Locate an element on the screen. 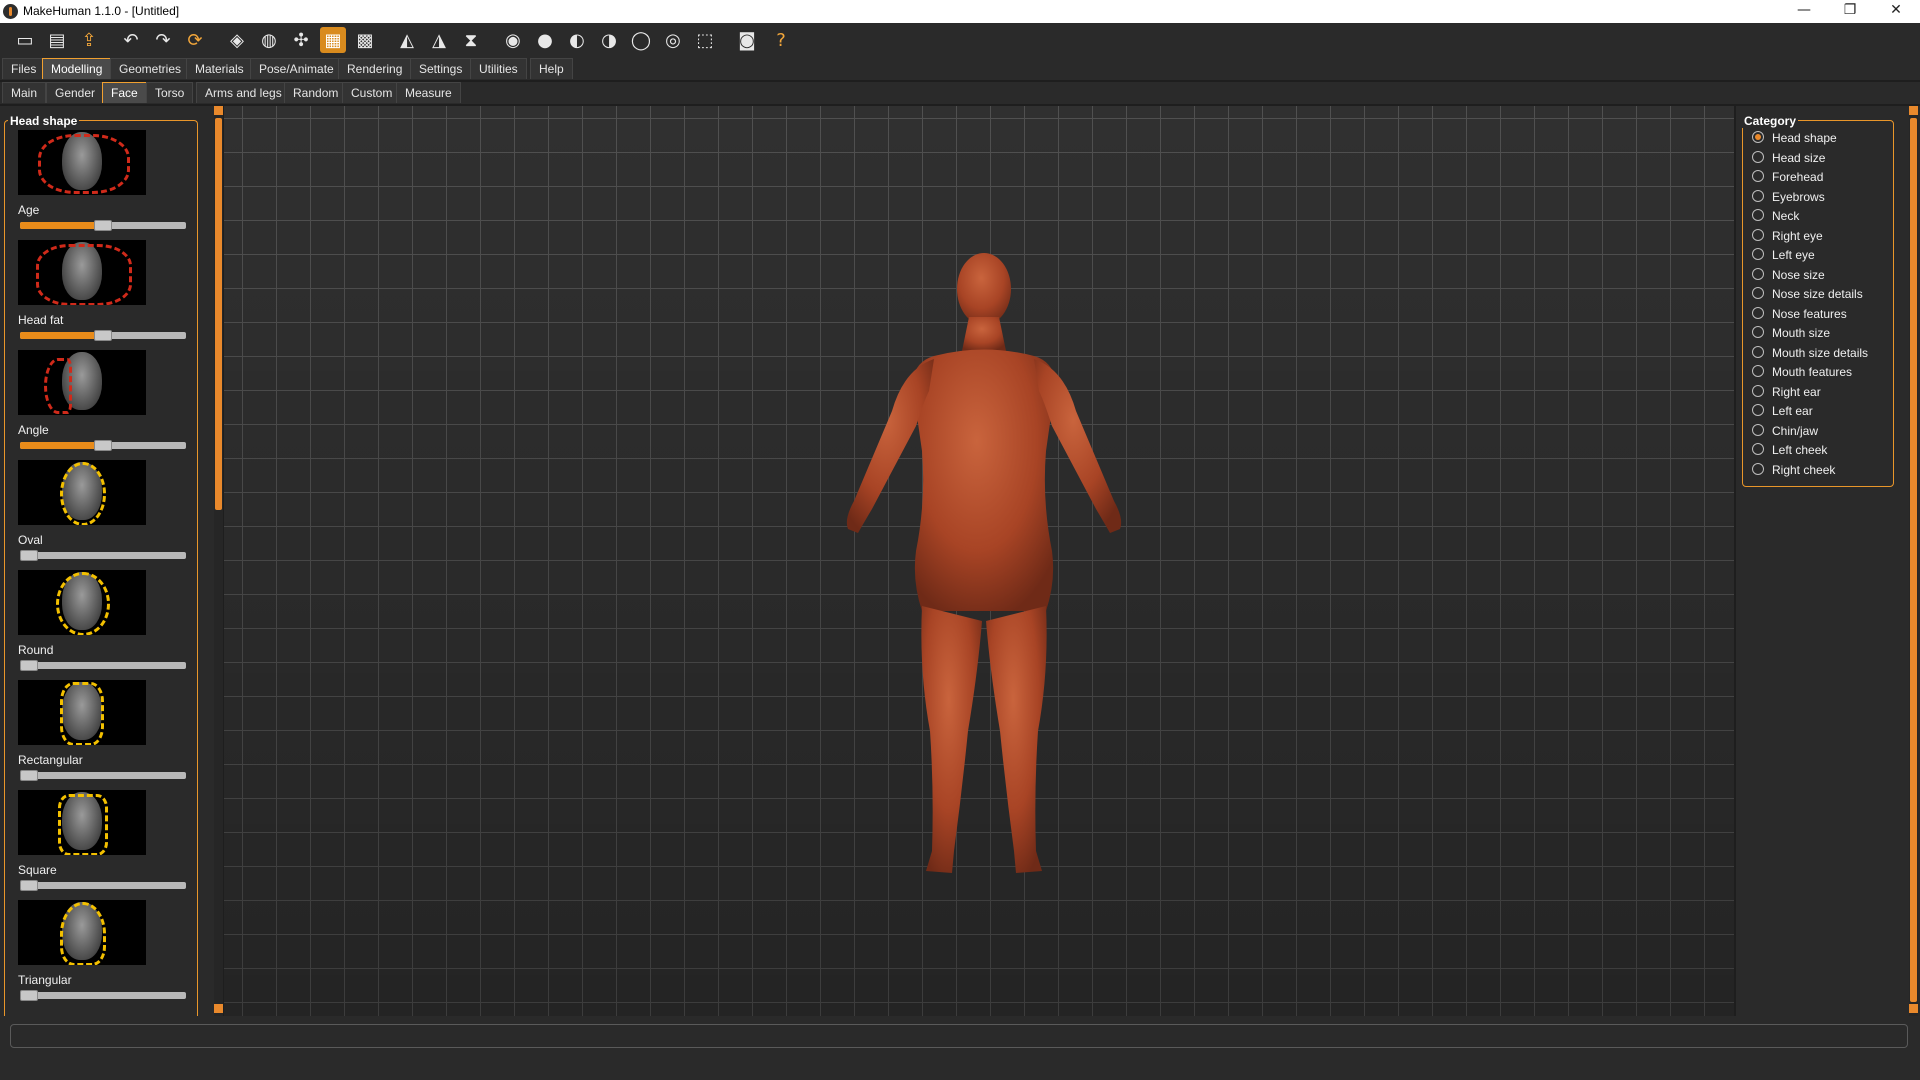 This screenshot has height=1080, width=1920. scroll-up-arrow-icon is located at coordinates (1913, 110).